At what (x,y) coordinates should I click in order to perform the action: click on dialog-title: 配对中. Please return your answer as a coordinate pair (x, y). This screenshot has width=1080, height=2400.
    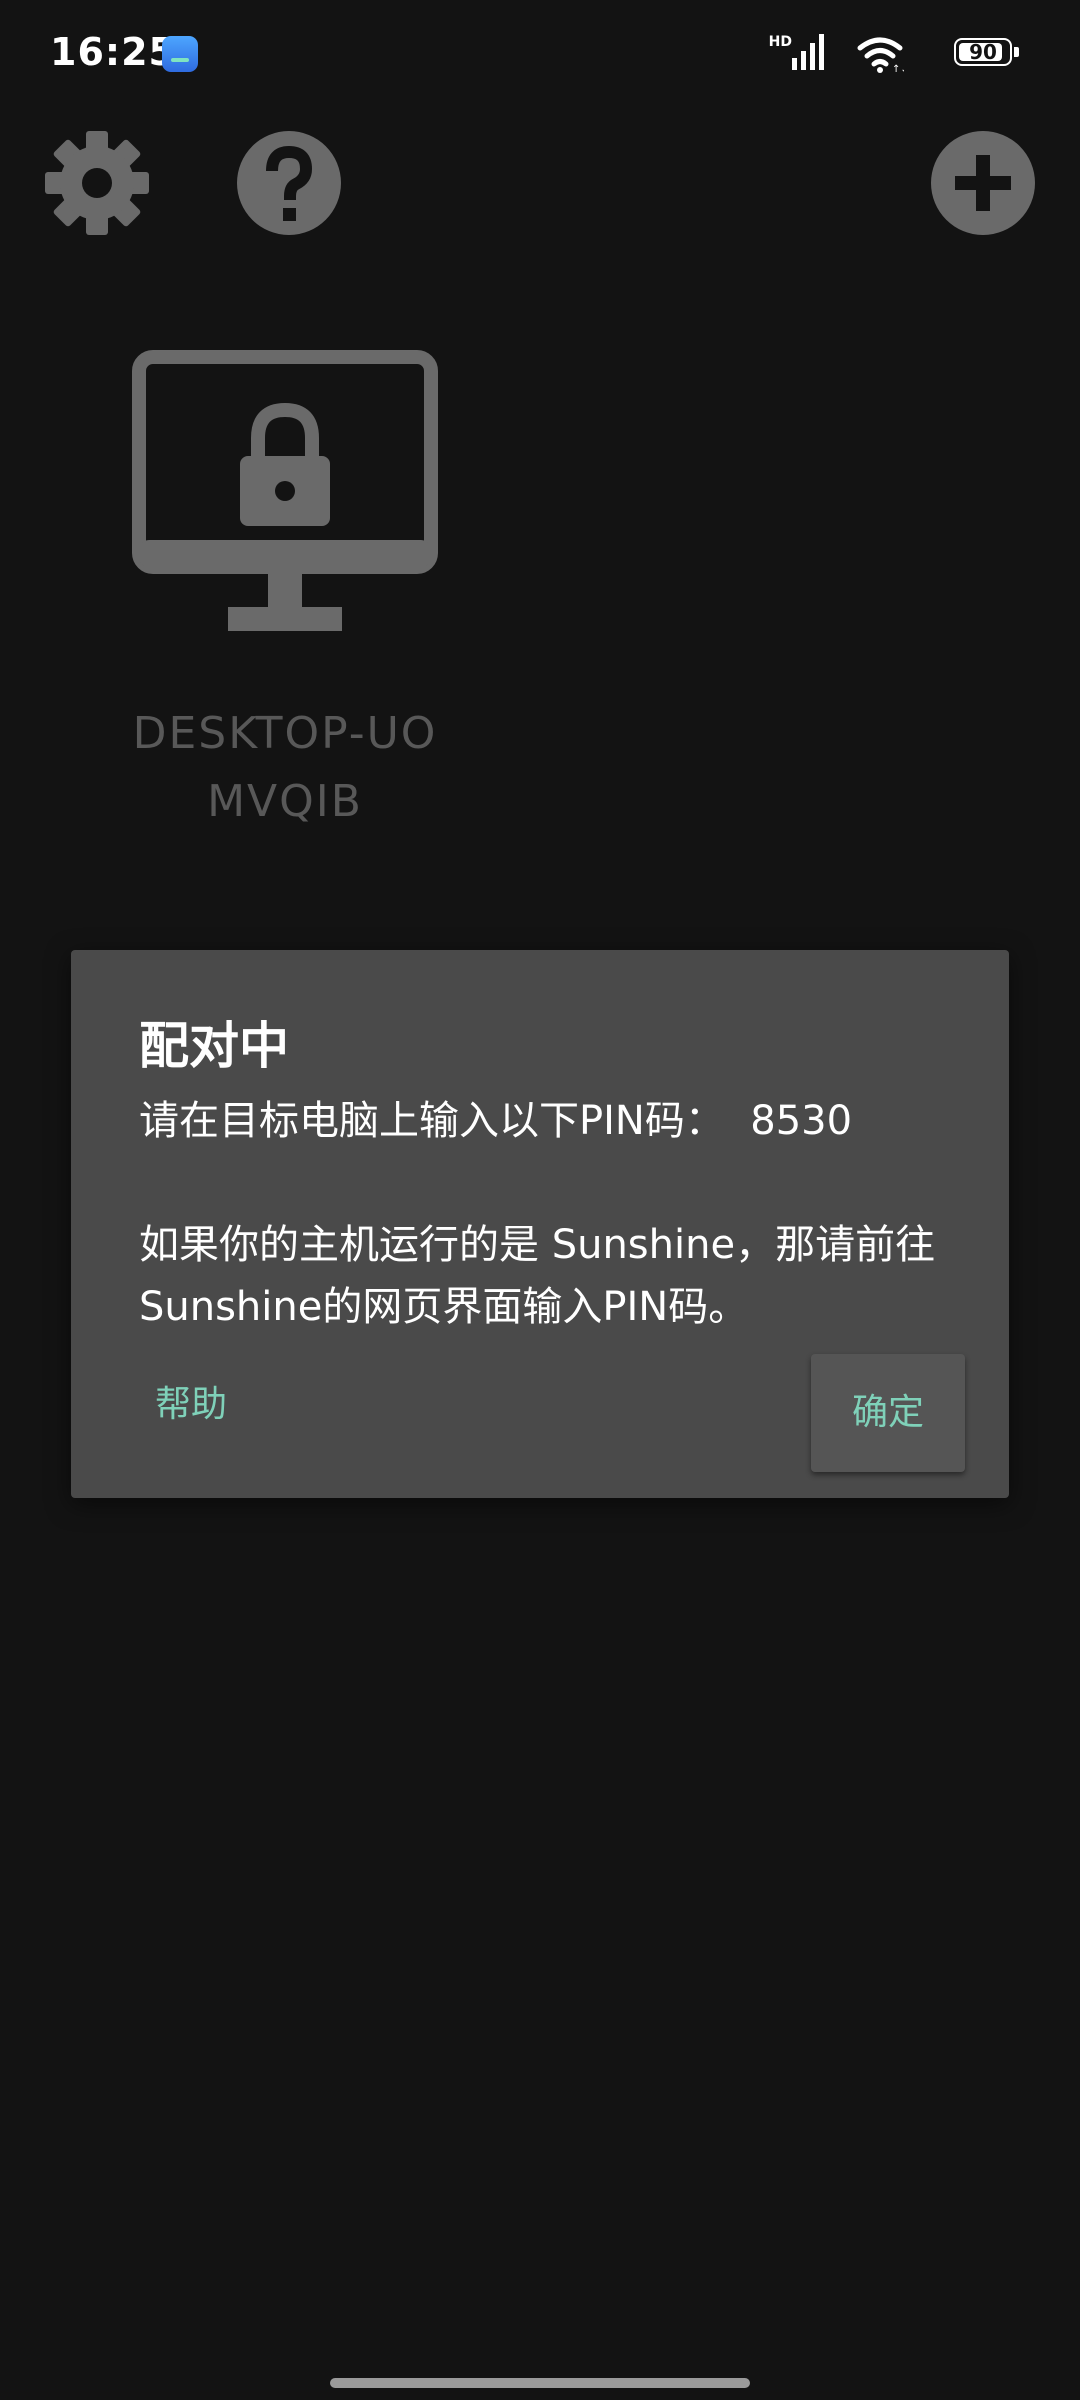
    Looking at the image, I should click on (214, 1046).